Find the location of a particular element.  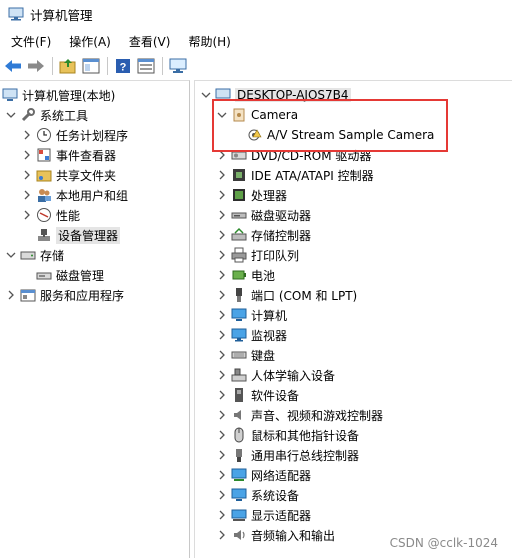

tree-label: 端口 (COM 和 LPT) is located at coordinates (304, 295).